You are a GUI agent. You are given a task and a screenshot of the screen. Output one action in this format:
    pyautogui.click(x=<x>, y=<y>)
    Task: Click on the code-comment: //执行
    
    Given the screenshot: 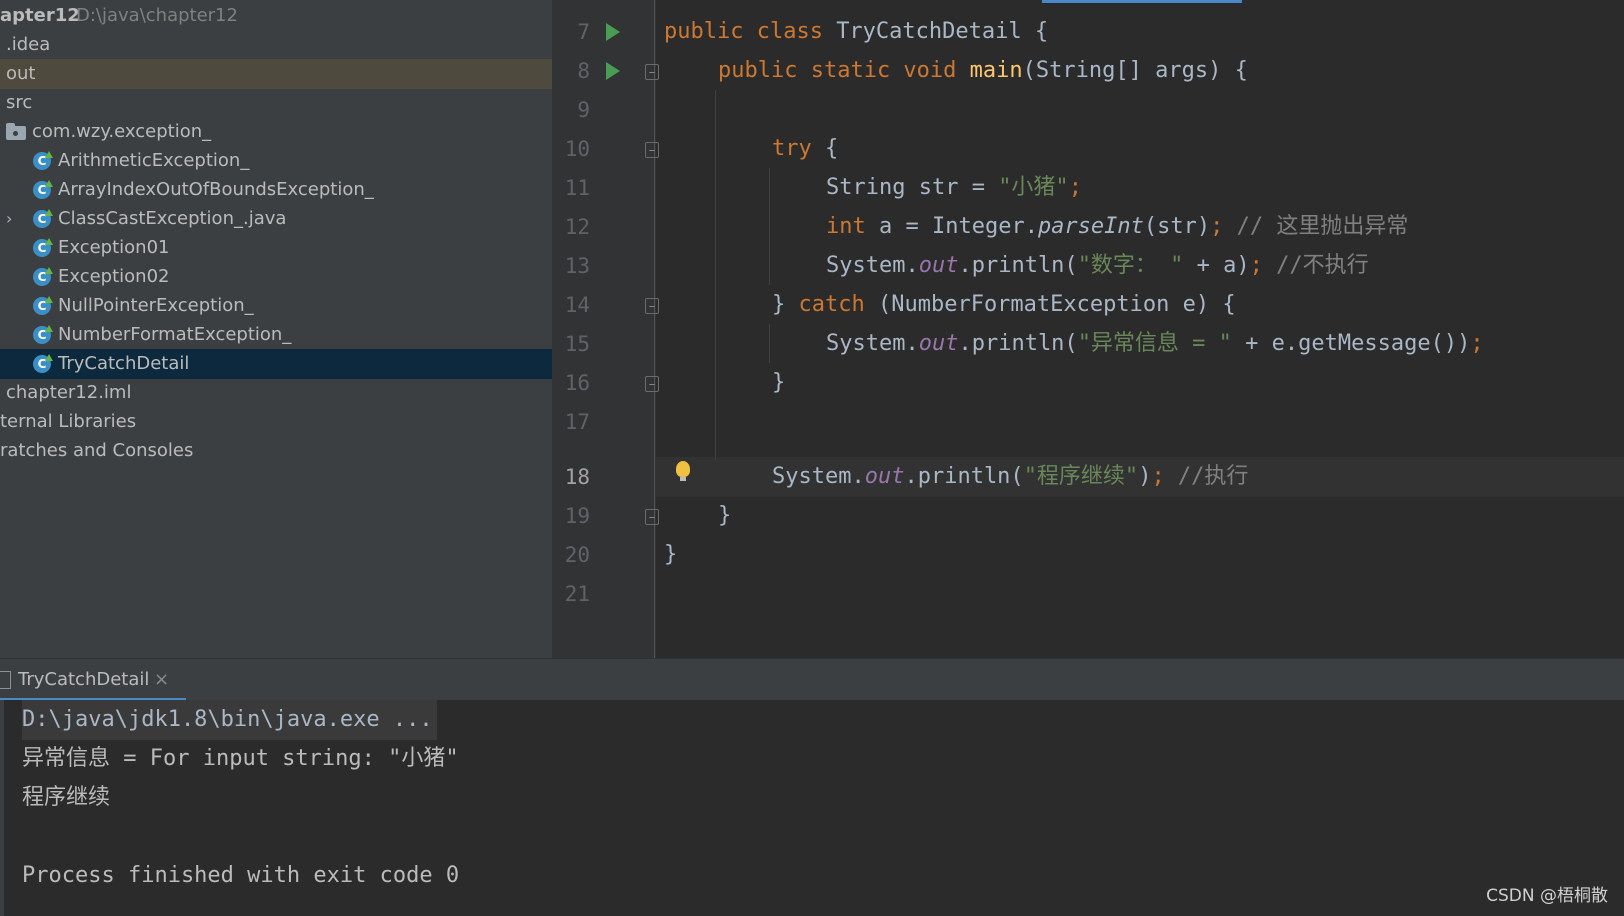 What is the action you would take?
    pyautogui.click(x=1206, y=476)
    